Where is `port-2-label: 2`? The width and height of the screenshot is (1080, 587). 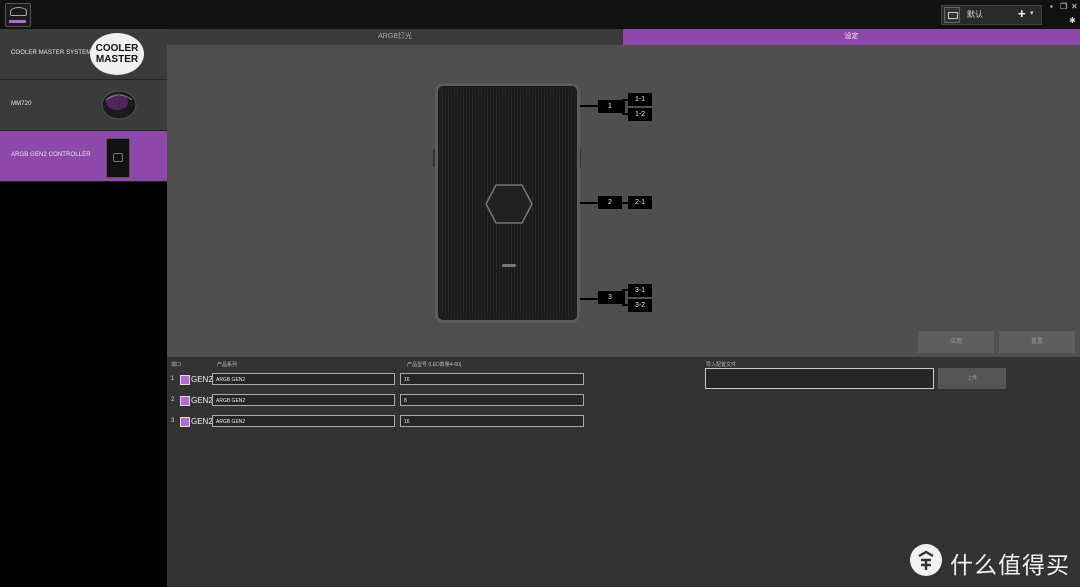 port-2-label: 2 is located at coordinates (610, 202).